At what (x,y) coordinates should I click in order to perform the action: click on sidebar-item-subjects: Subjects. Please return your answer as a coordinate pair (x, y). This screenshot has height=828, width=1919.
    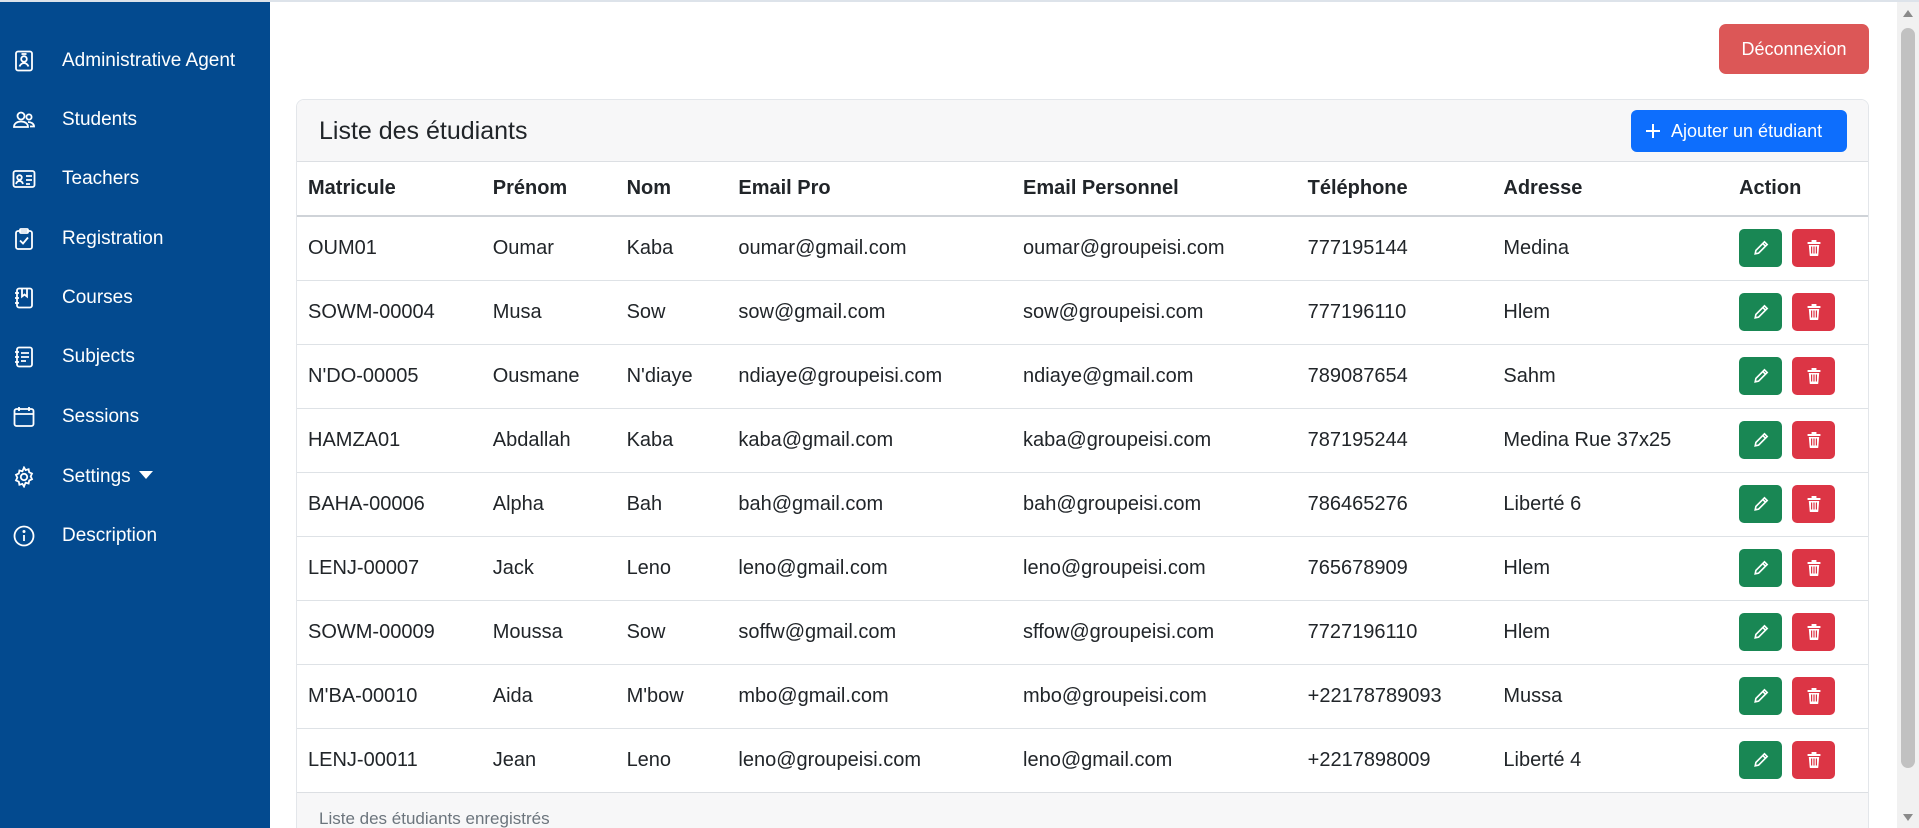
    Looking at the image, I should click on (135, 356).